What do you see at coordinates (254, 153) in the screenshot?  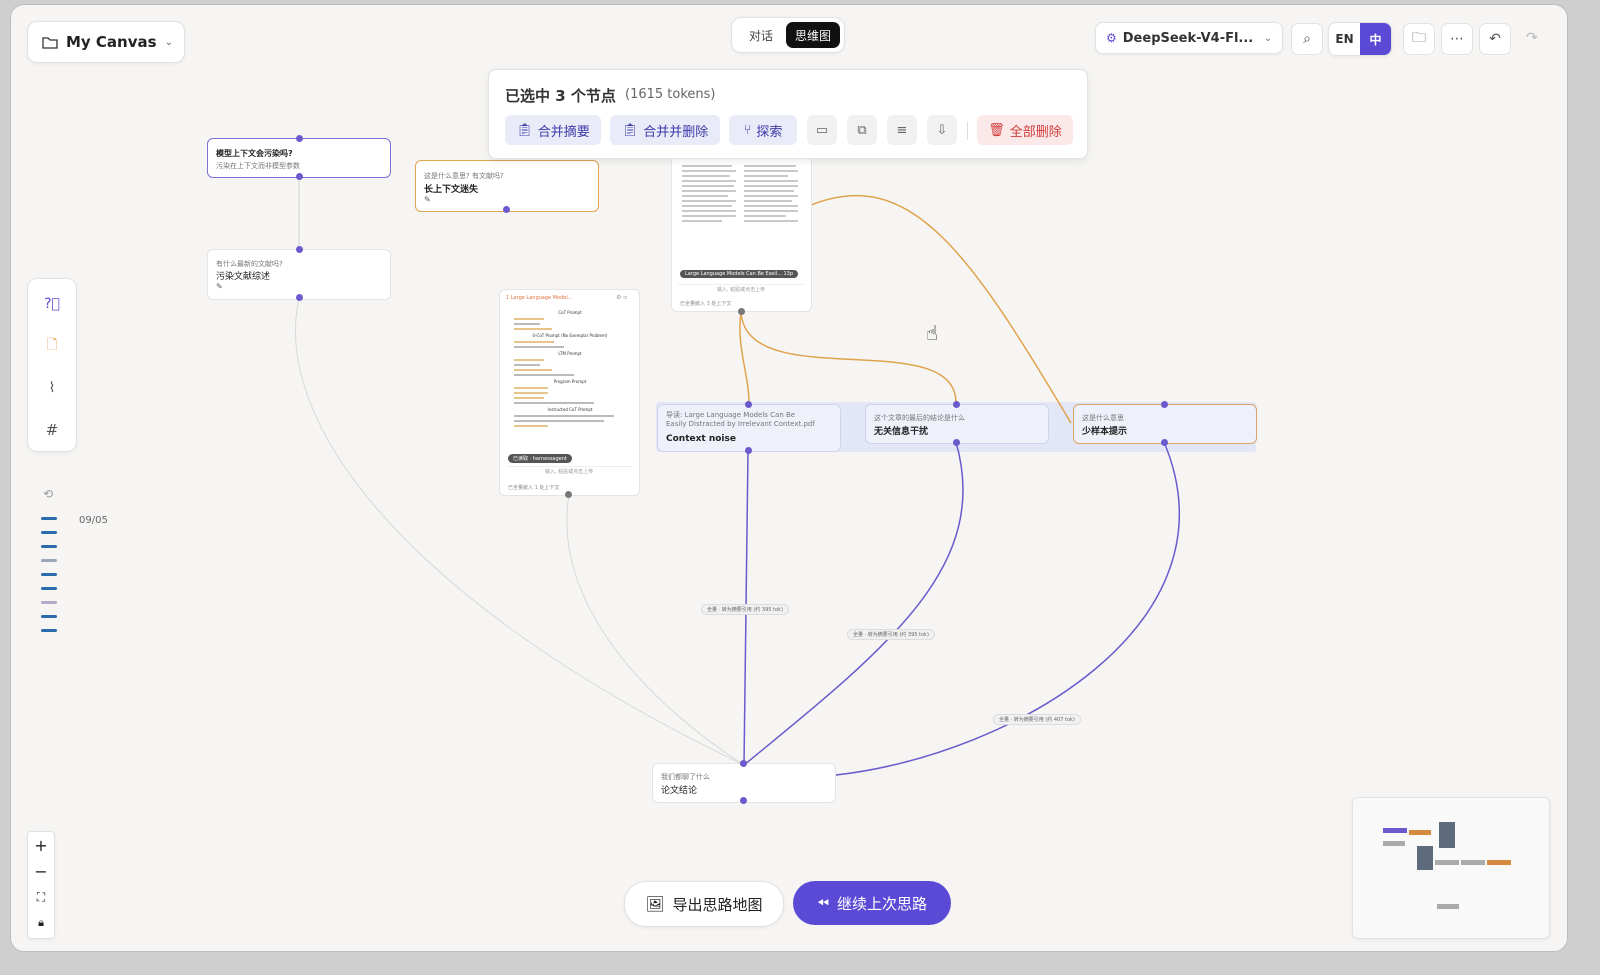 I see `node-title: 模型上下文会污染吗?` at bounding box center [254, 153].